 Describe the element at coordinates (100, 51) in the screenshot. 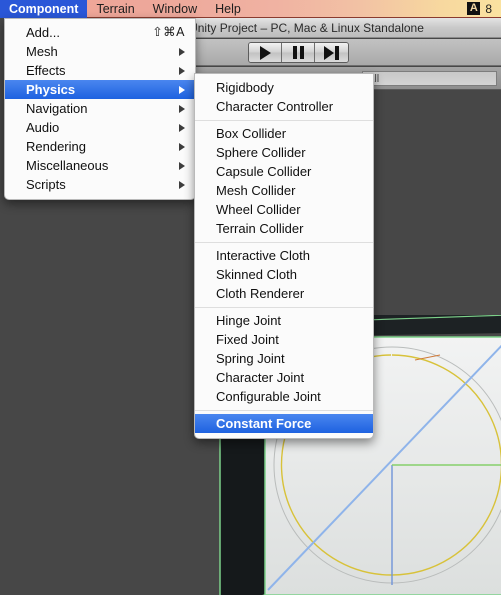

I see `menu-item-mesh: Mesh` at that location.